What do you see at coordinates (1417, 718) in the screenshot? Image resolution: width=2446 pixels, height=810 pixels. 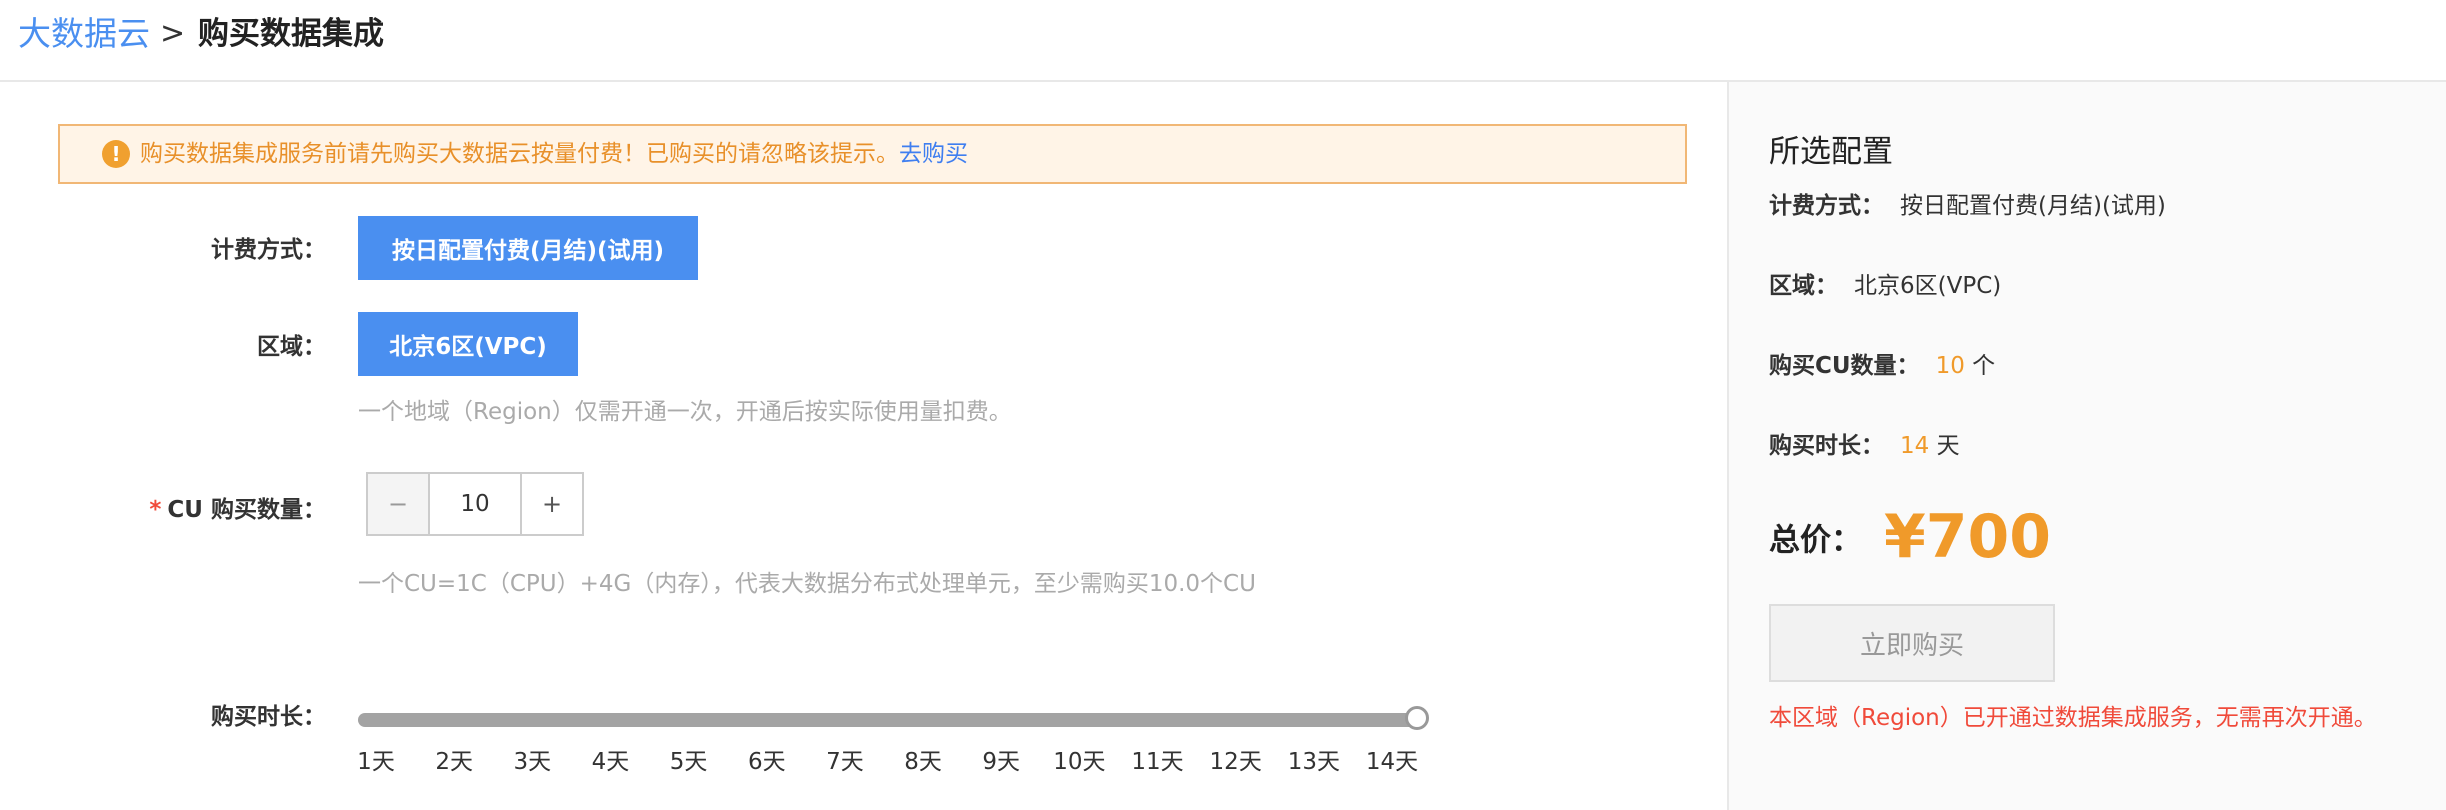 I see `duration-slider-handle` at bounding box center [1417, 718].